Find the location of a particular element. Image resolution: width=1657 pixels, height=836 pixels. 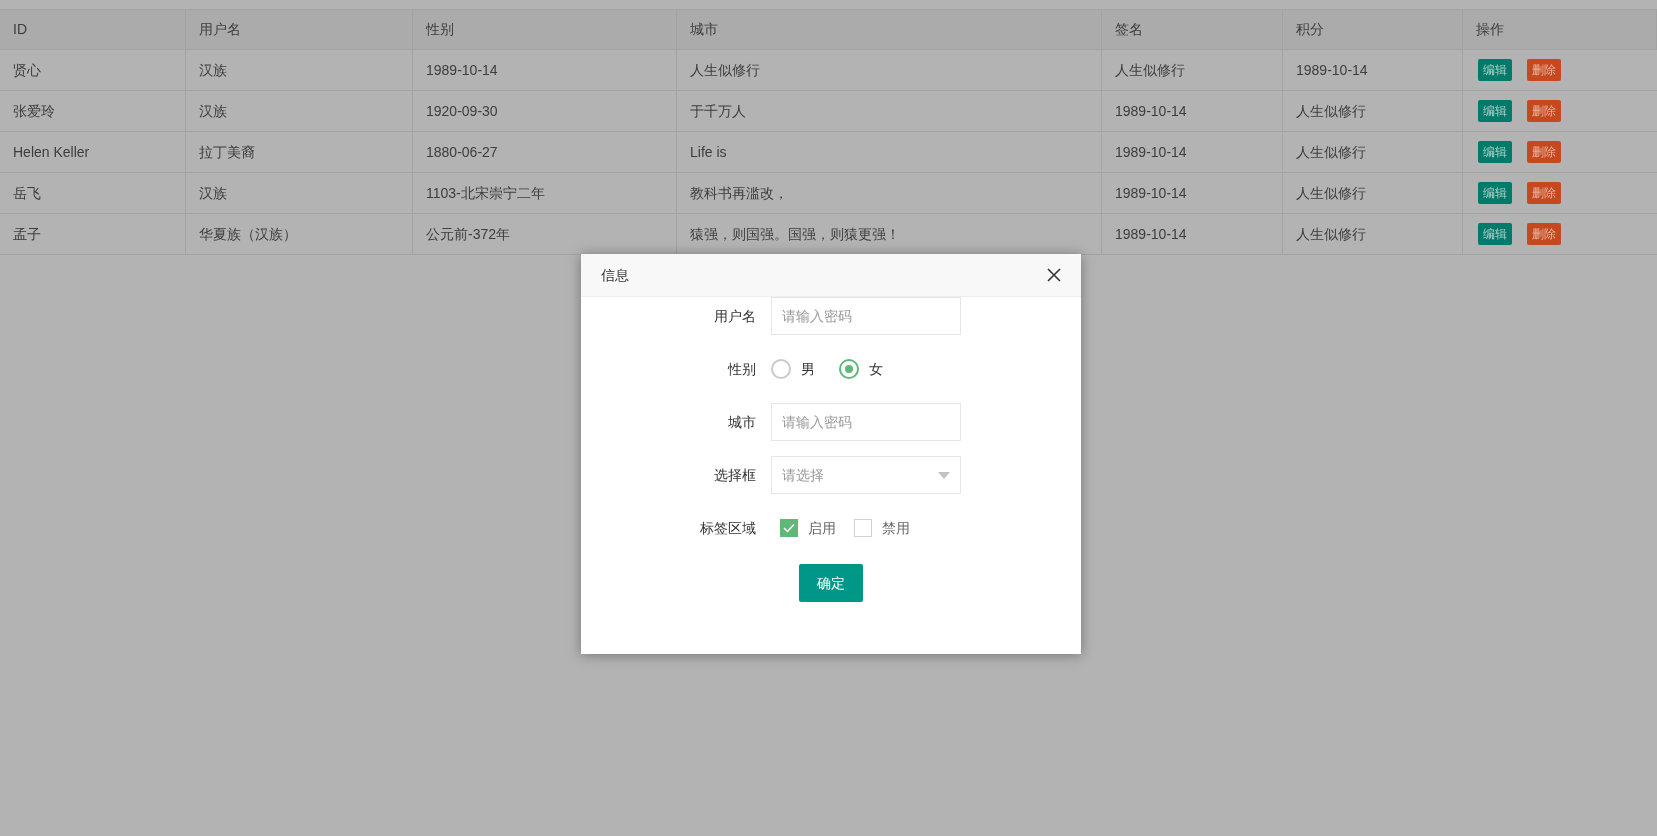

checkbox-label: 禁用 is located at coordinates (896, 528).